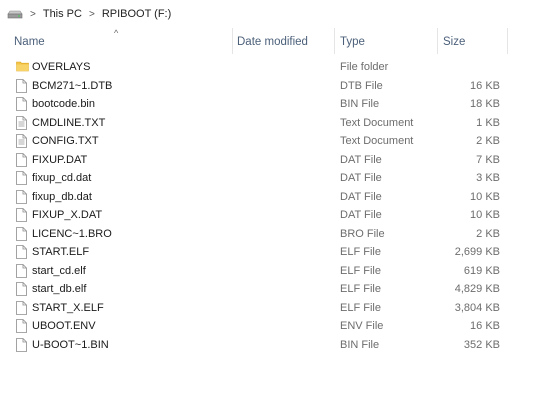  Describe the element at coordinates (454, 42) in the screenshot. I see `column-size: Size` at that location.